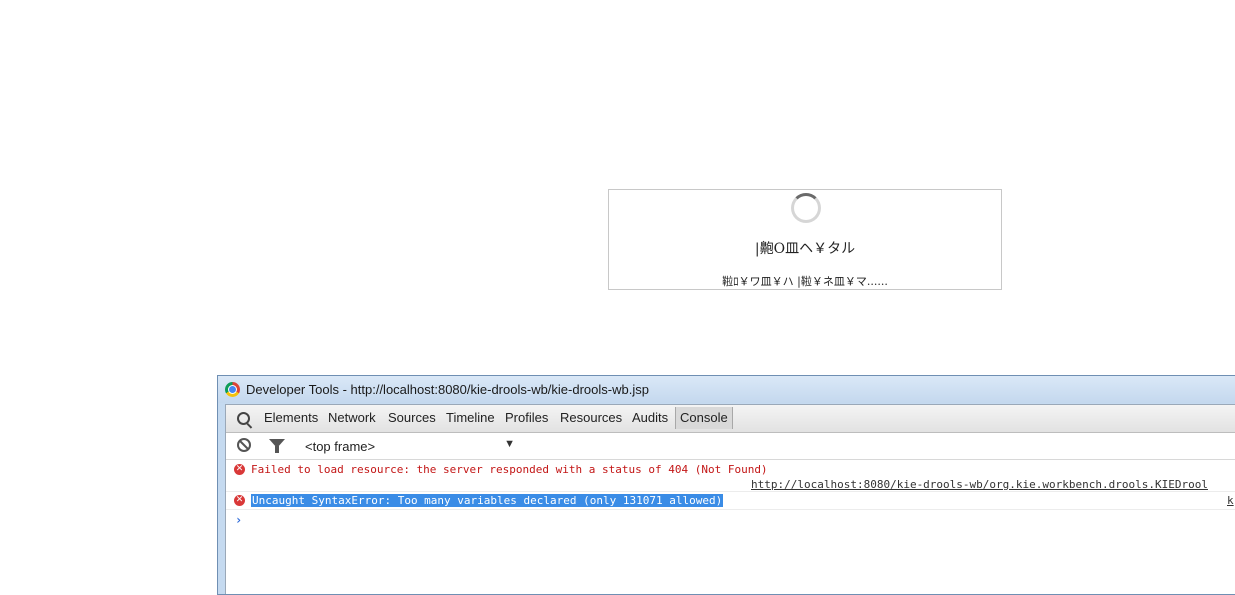 This screenshot has height=595, width=1235. I want to click on dropdown-arrow-icon: ▼, so click(509, 444).